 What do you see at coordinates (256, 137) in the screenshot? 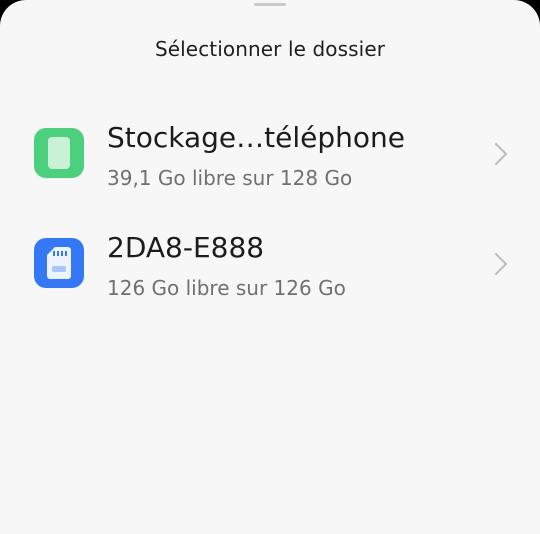
I see `storage-name: Stockage…téléphone` at bounding box center [256, 137].